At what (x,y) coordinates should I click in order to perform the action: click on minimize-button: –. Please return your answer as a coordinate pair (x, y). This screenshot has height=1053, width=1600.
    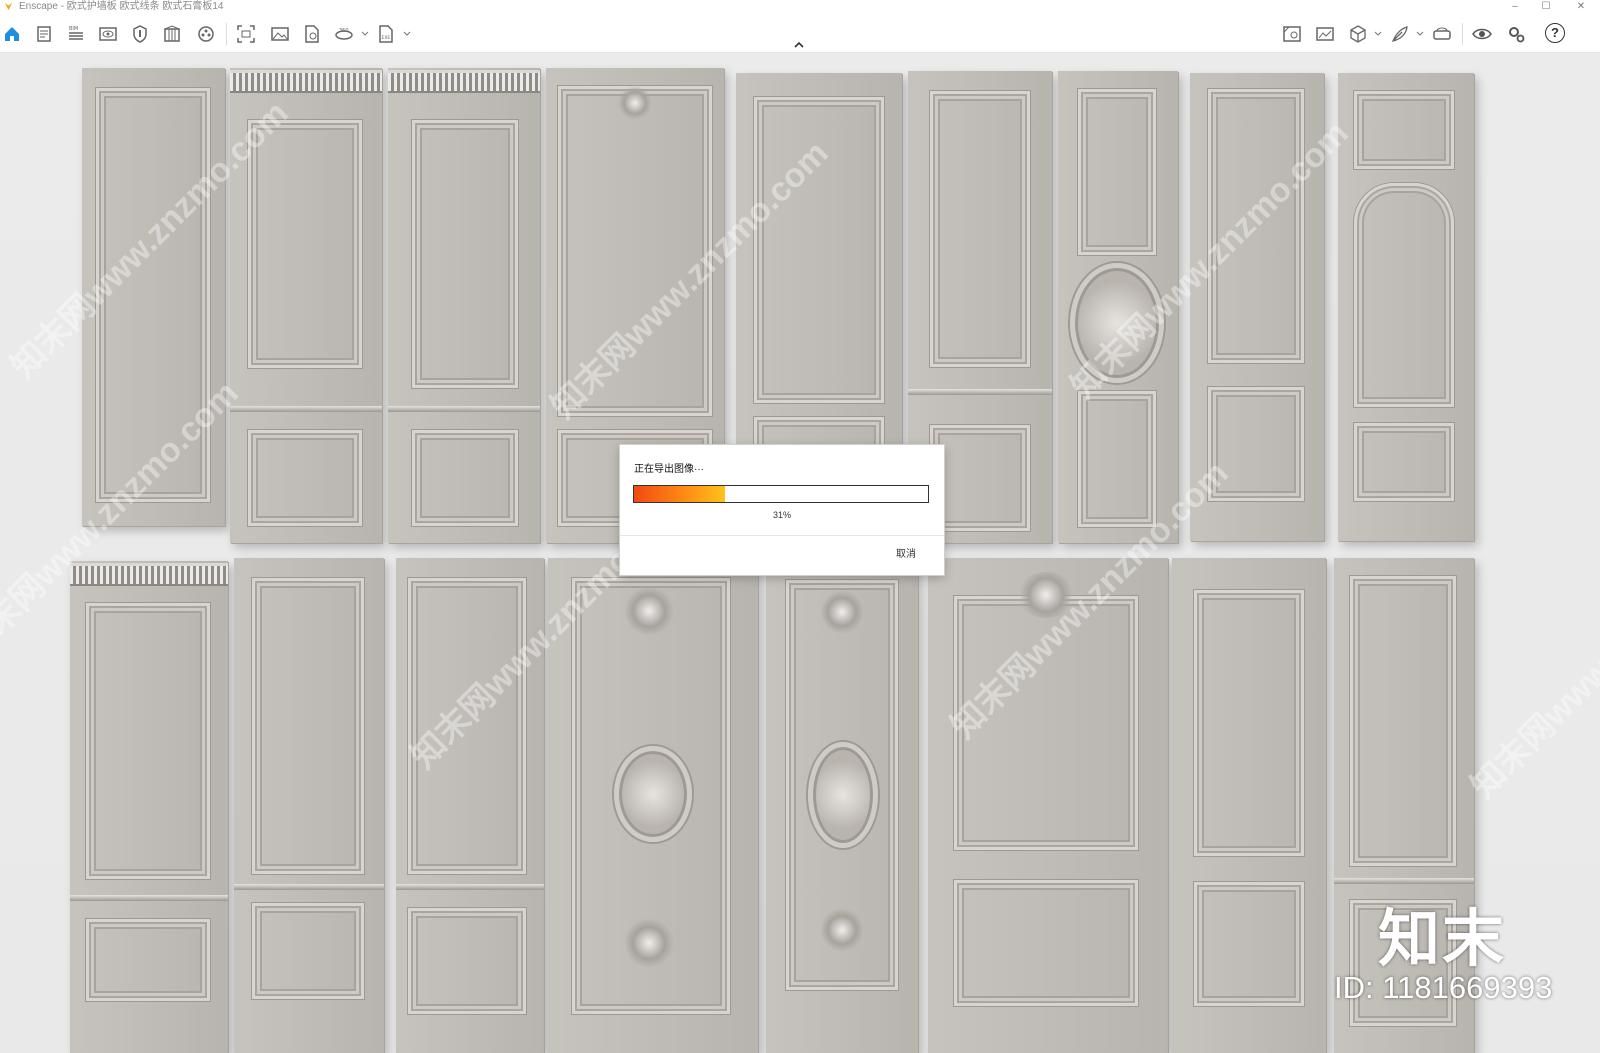
    Looking at the image, I should click on (1515, 7).